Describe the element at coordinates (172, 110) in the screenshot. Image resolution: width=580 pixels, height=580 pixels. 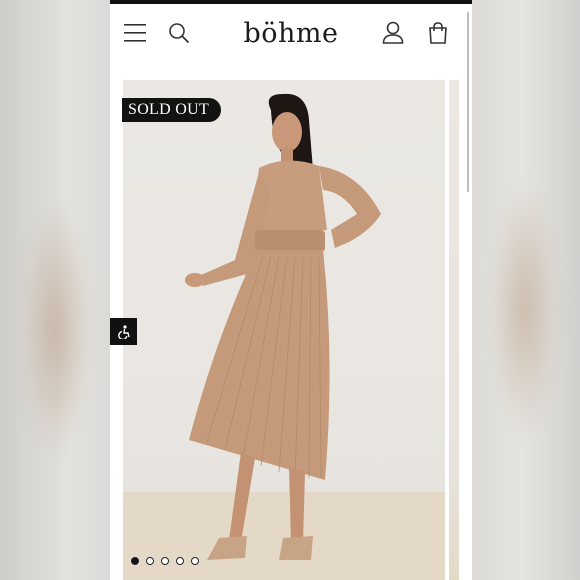
I see `sold-out-badge: SOLD OUT` at that location.